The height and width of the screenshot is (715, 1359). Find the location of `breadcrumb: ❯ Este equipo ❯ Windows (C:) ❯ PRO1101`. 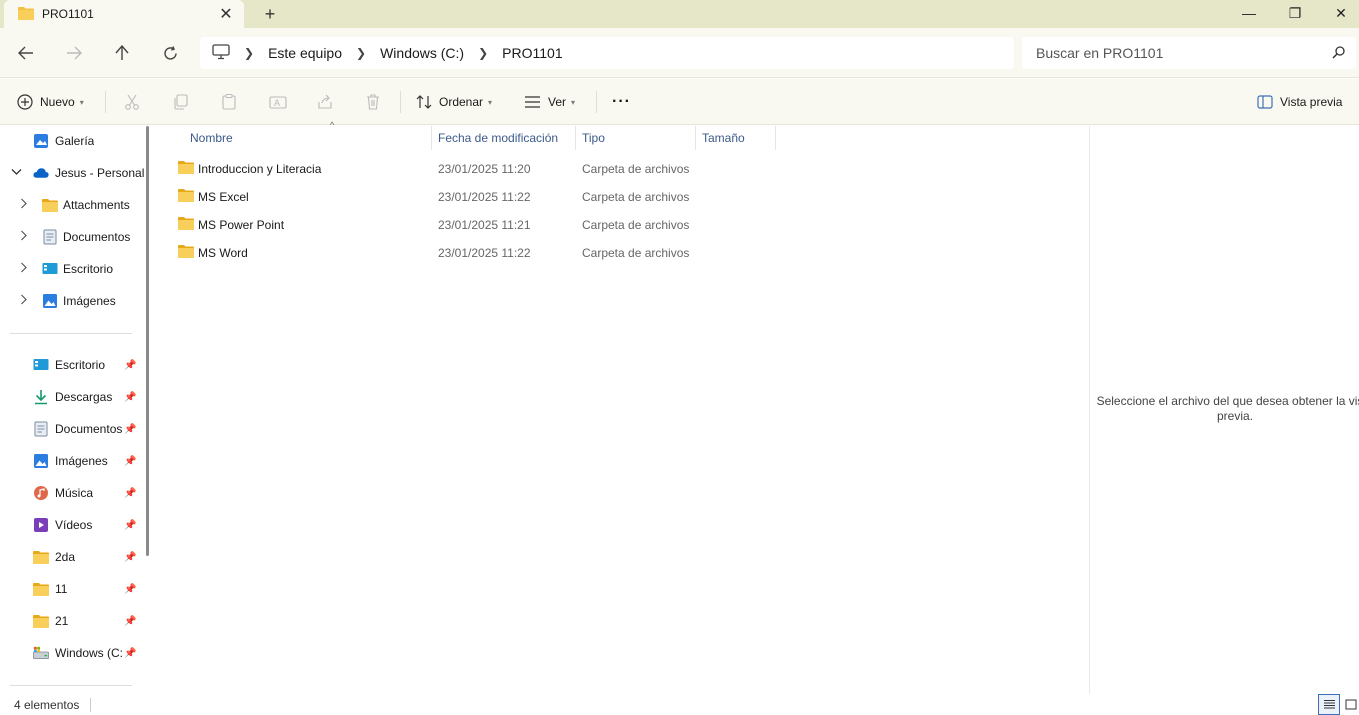

breadcrumb: ❯ Este equipo ❯ Windows (C:) ❯ PRO1101 is located at coordinates (396, 53).